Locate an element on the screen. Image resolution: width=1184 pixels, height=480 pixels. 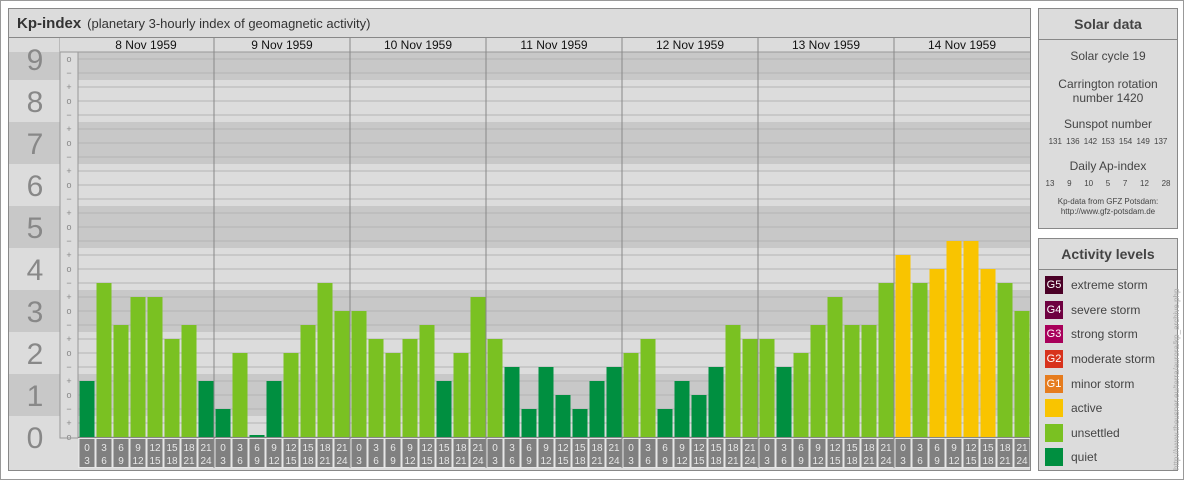
legend-label: quiet is located at coordinates (1084, 457).